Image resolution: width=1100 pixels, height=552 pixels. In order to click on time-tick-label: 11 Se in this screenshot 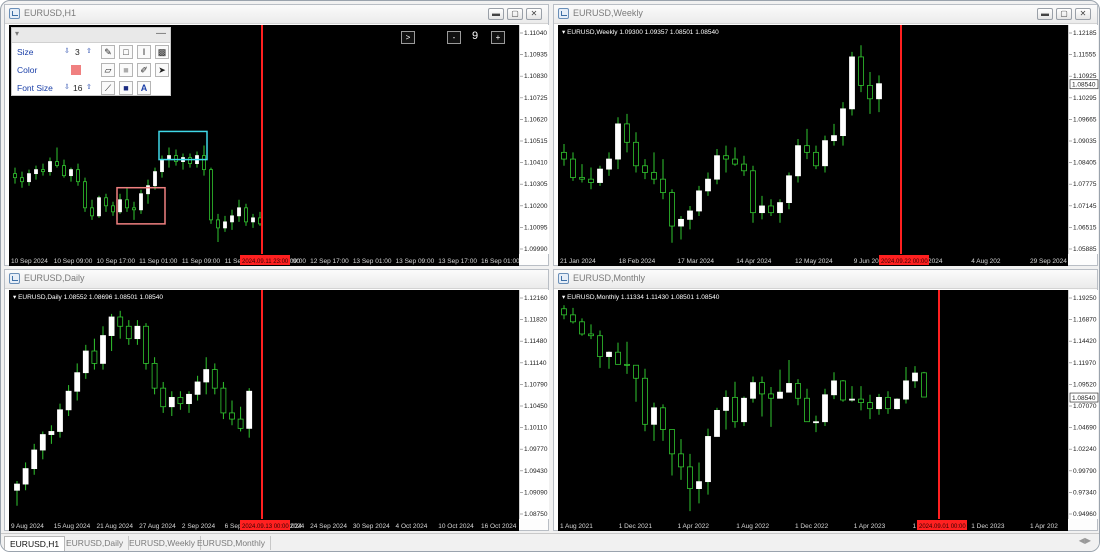, I will do `click(233, 261)`.